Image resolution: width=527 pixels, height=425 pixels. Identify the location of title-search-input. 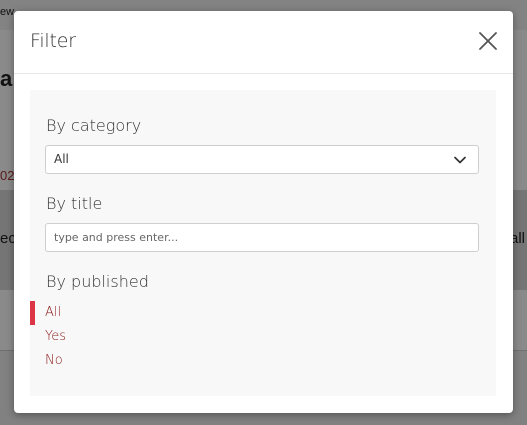
(262, 237).